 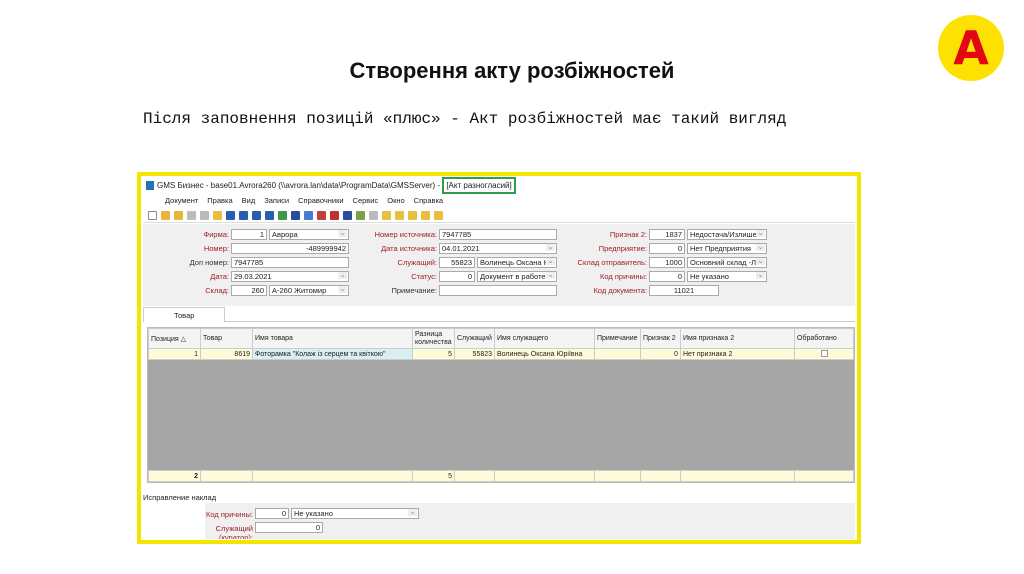 I want to click on col-employee-name: Имя служащего, so click(x=544, y=338).